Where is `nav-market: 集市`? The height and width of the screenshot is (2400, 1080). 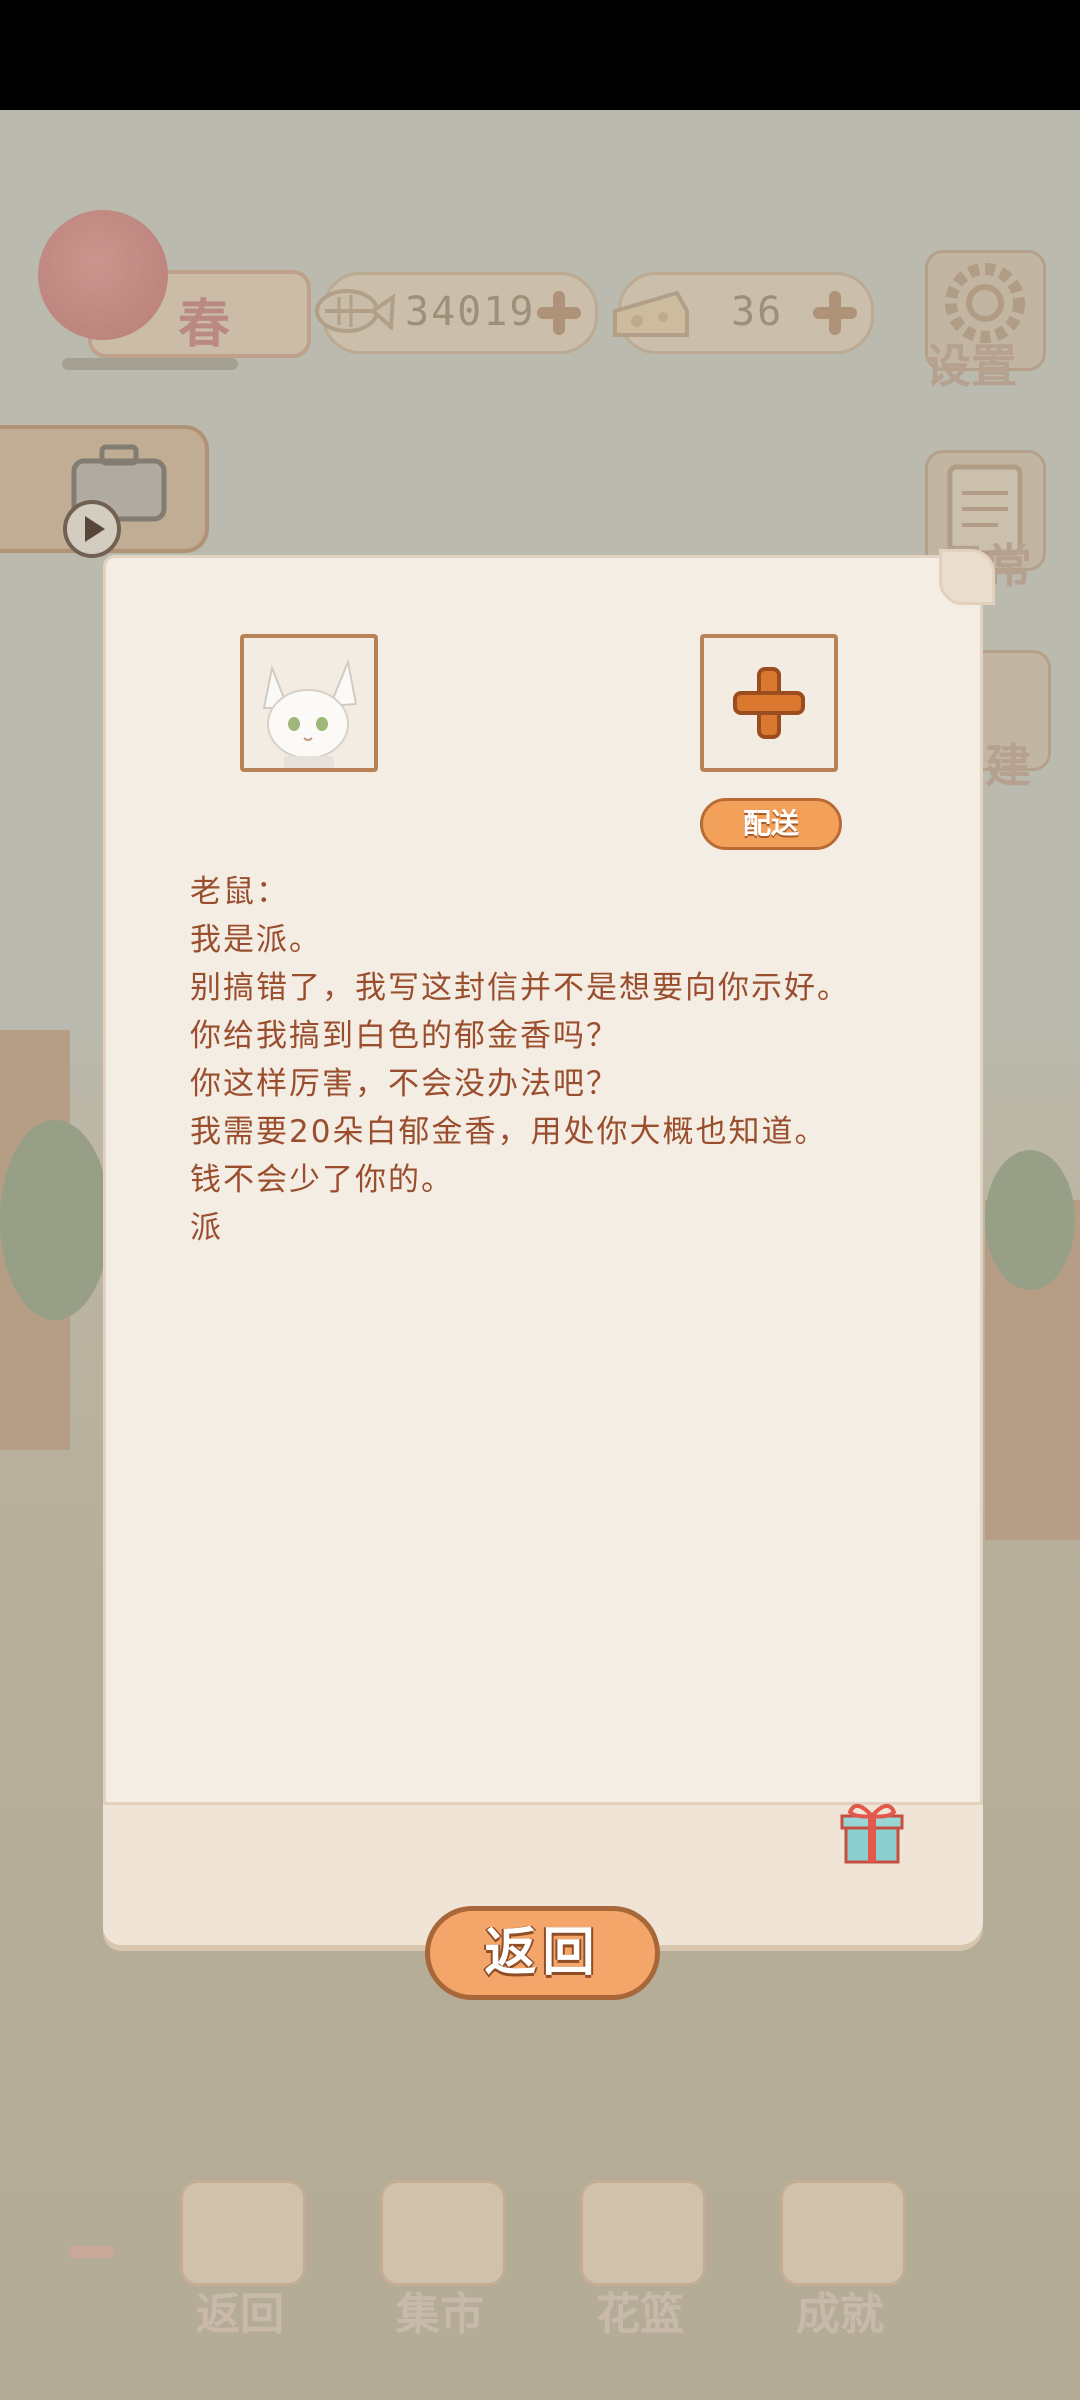
nav-market: 集市 is located at coordinates (440, 2260).